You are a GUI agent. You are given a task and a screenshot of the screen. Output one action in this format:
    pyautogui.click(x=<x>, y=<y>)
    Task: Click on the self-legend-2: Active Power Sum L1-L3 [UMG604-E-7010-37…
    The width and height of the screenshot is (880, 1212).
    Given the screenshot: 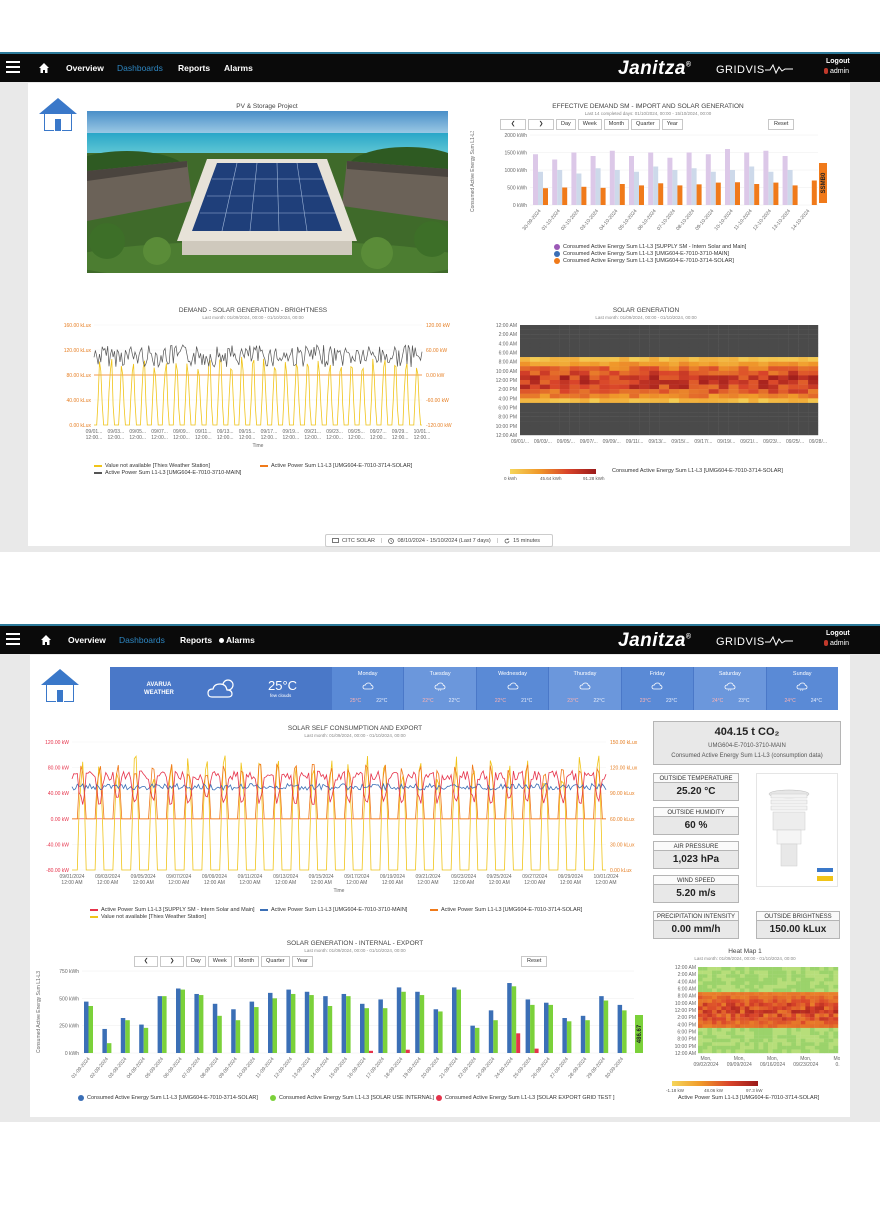 What is the action you would take?
    pyautogui.click(x=333, y=910)
    